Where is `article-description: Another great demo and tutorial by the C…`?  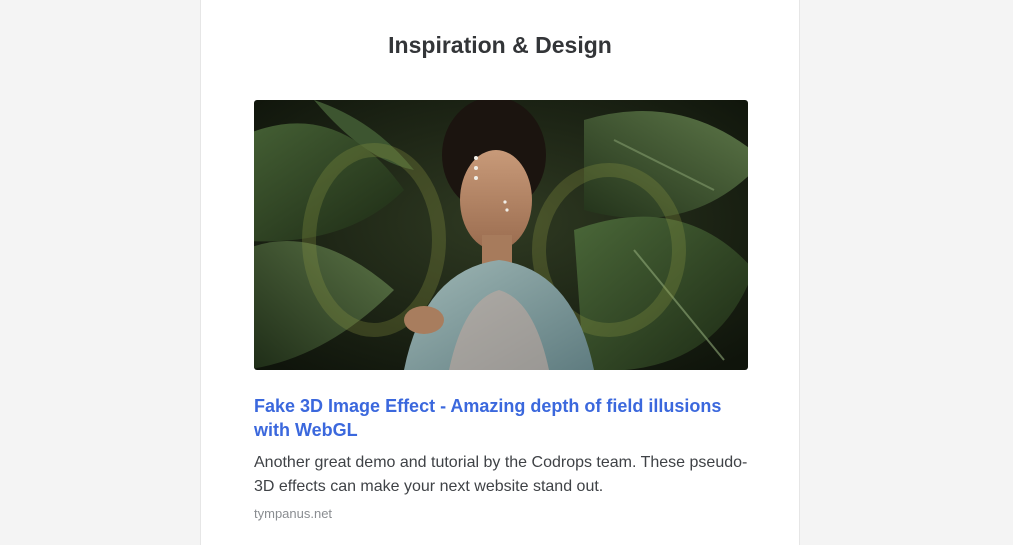
article-description: Another great demo and tutorial by the C… is located at coordinates (501, 474).